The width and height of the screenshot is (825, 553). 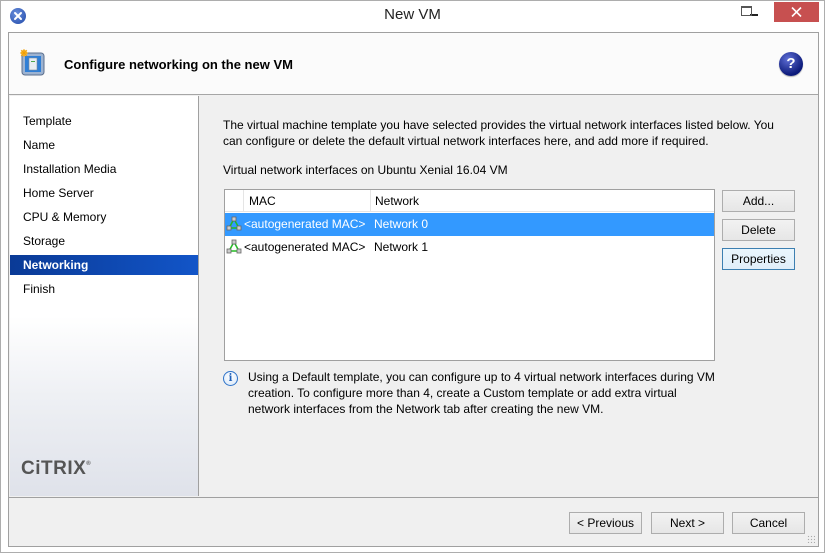 I want to click on sidebar-item-name: Name, so click(x=104, y=145).